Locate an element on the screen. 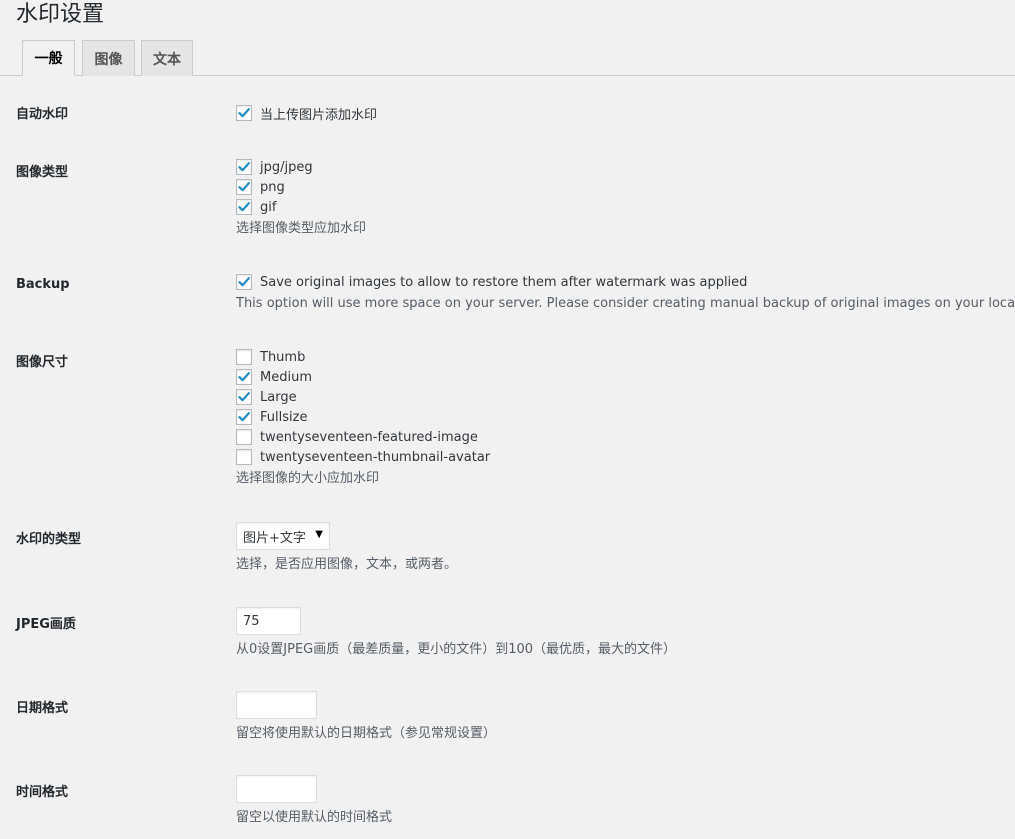 The height and width of the screenshot is (839, 1015). image-size-large-label: Large is located at coordinates (278, 397).